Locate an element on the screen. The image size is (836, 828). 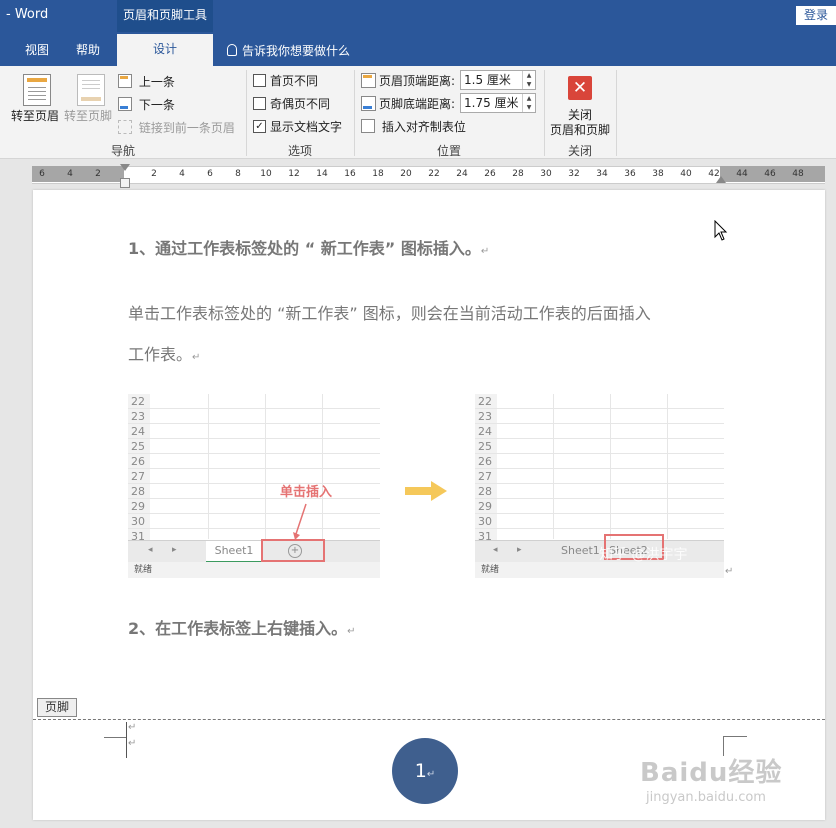
nav-group-label: 导航 is located at coordinates (122, 151).